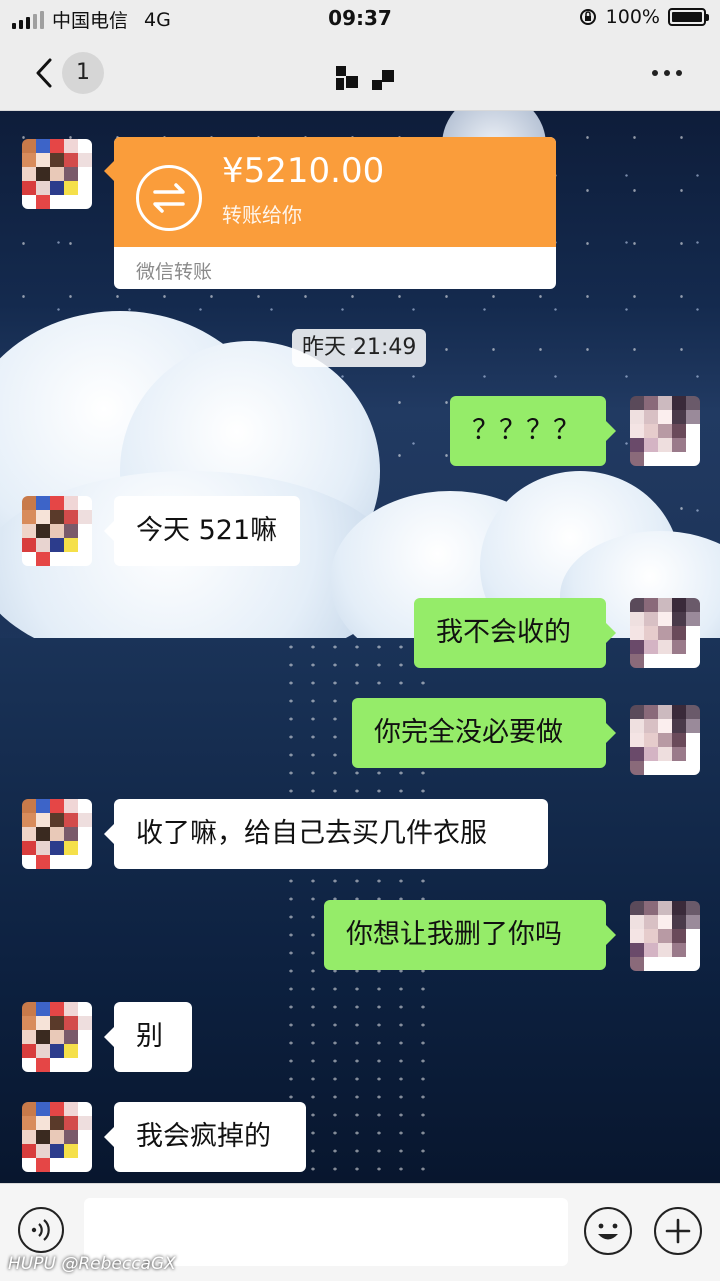  Describe the element at coordinates (470, 935) in the screenshot. I see `outgoing-message: 你想让我删了你吗` at that location.